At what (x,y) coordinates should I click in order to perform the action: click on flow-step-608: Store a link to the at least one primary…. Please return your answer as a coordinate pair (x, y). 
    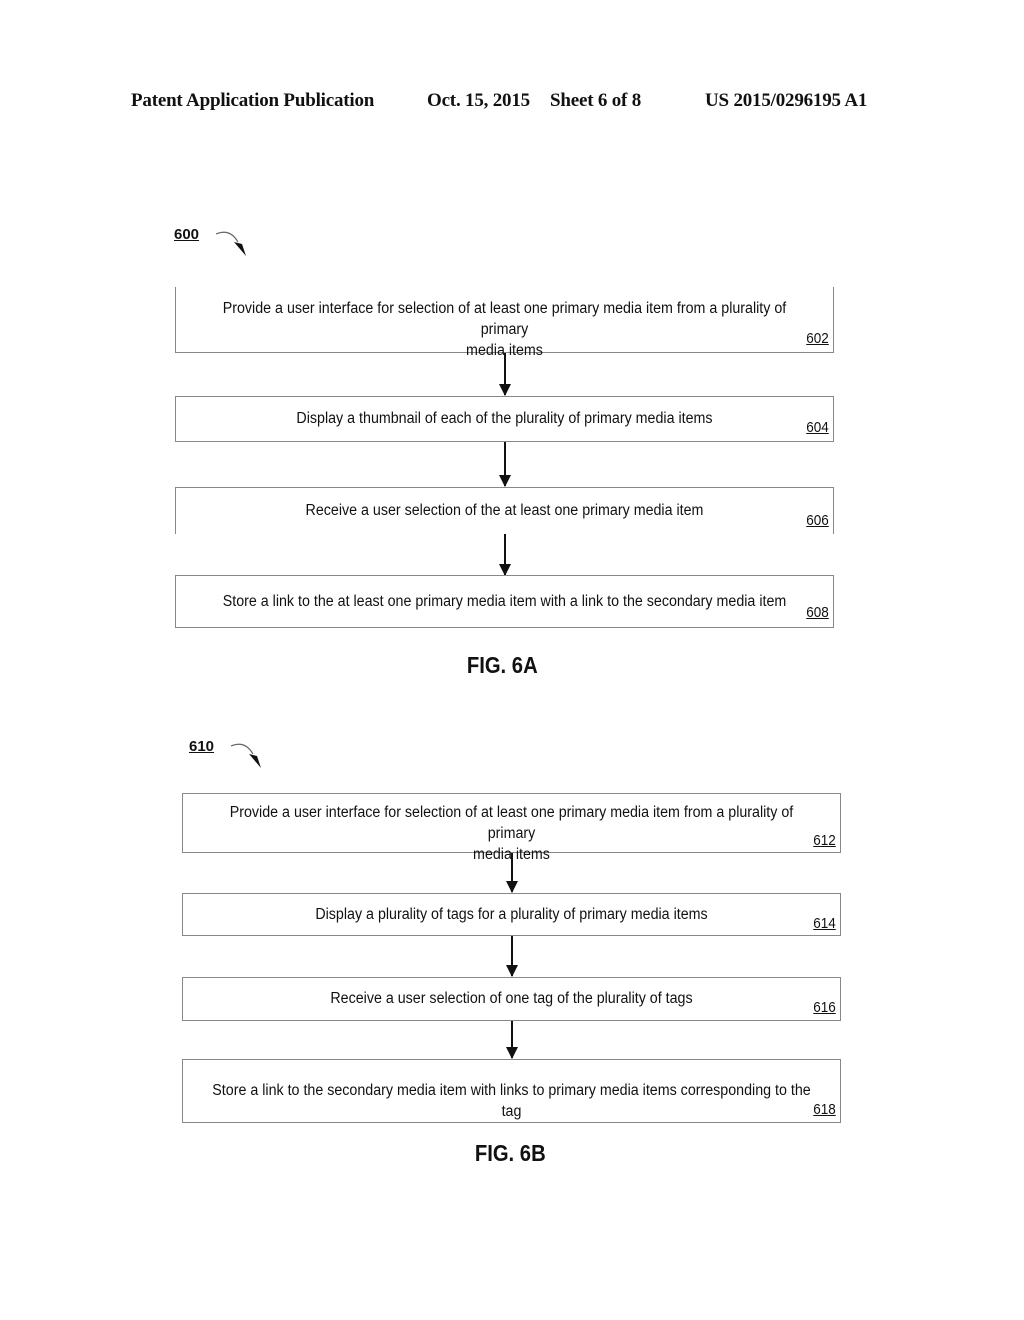
    Looking at the image, I should click on (504, 601).